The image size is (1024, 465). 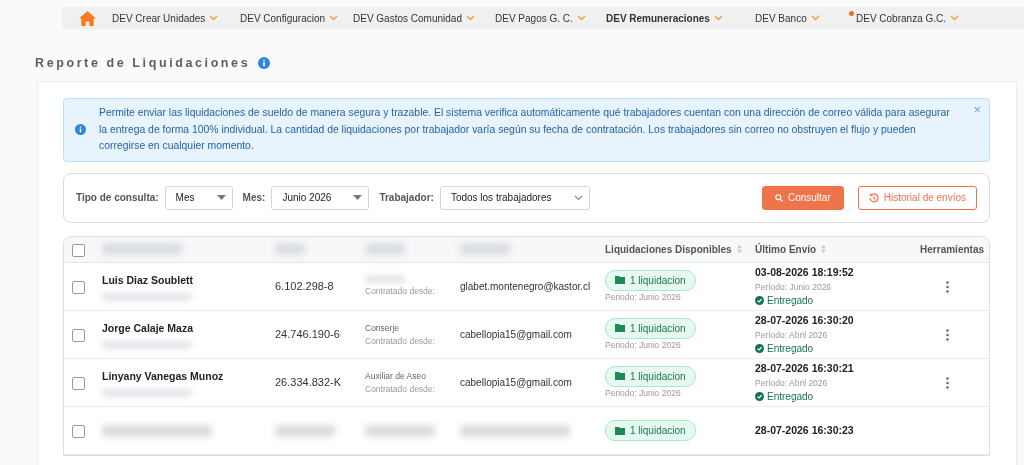 What do you see at coordinates (383, 328) in the screenshot?
I see `job-title: Conserje` at bounding box center [383, 328].